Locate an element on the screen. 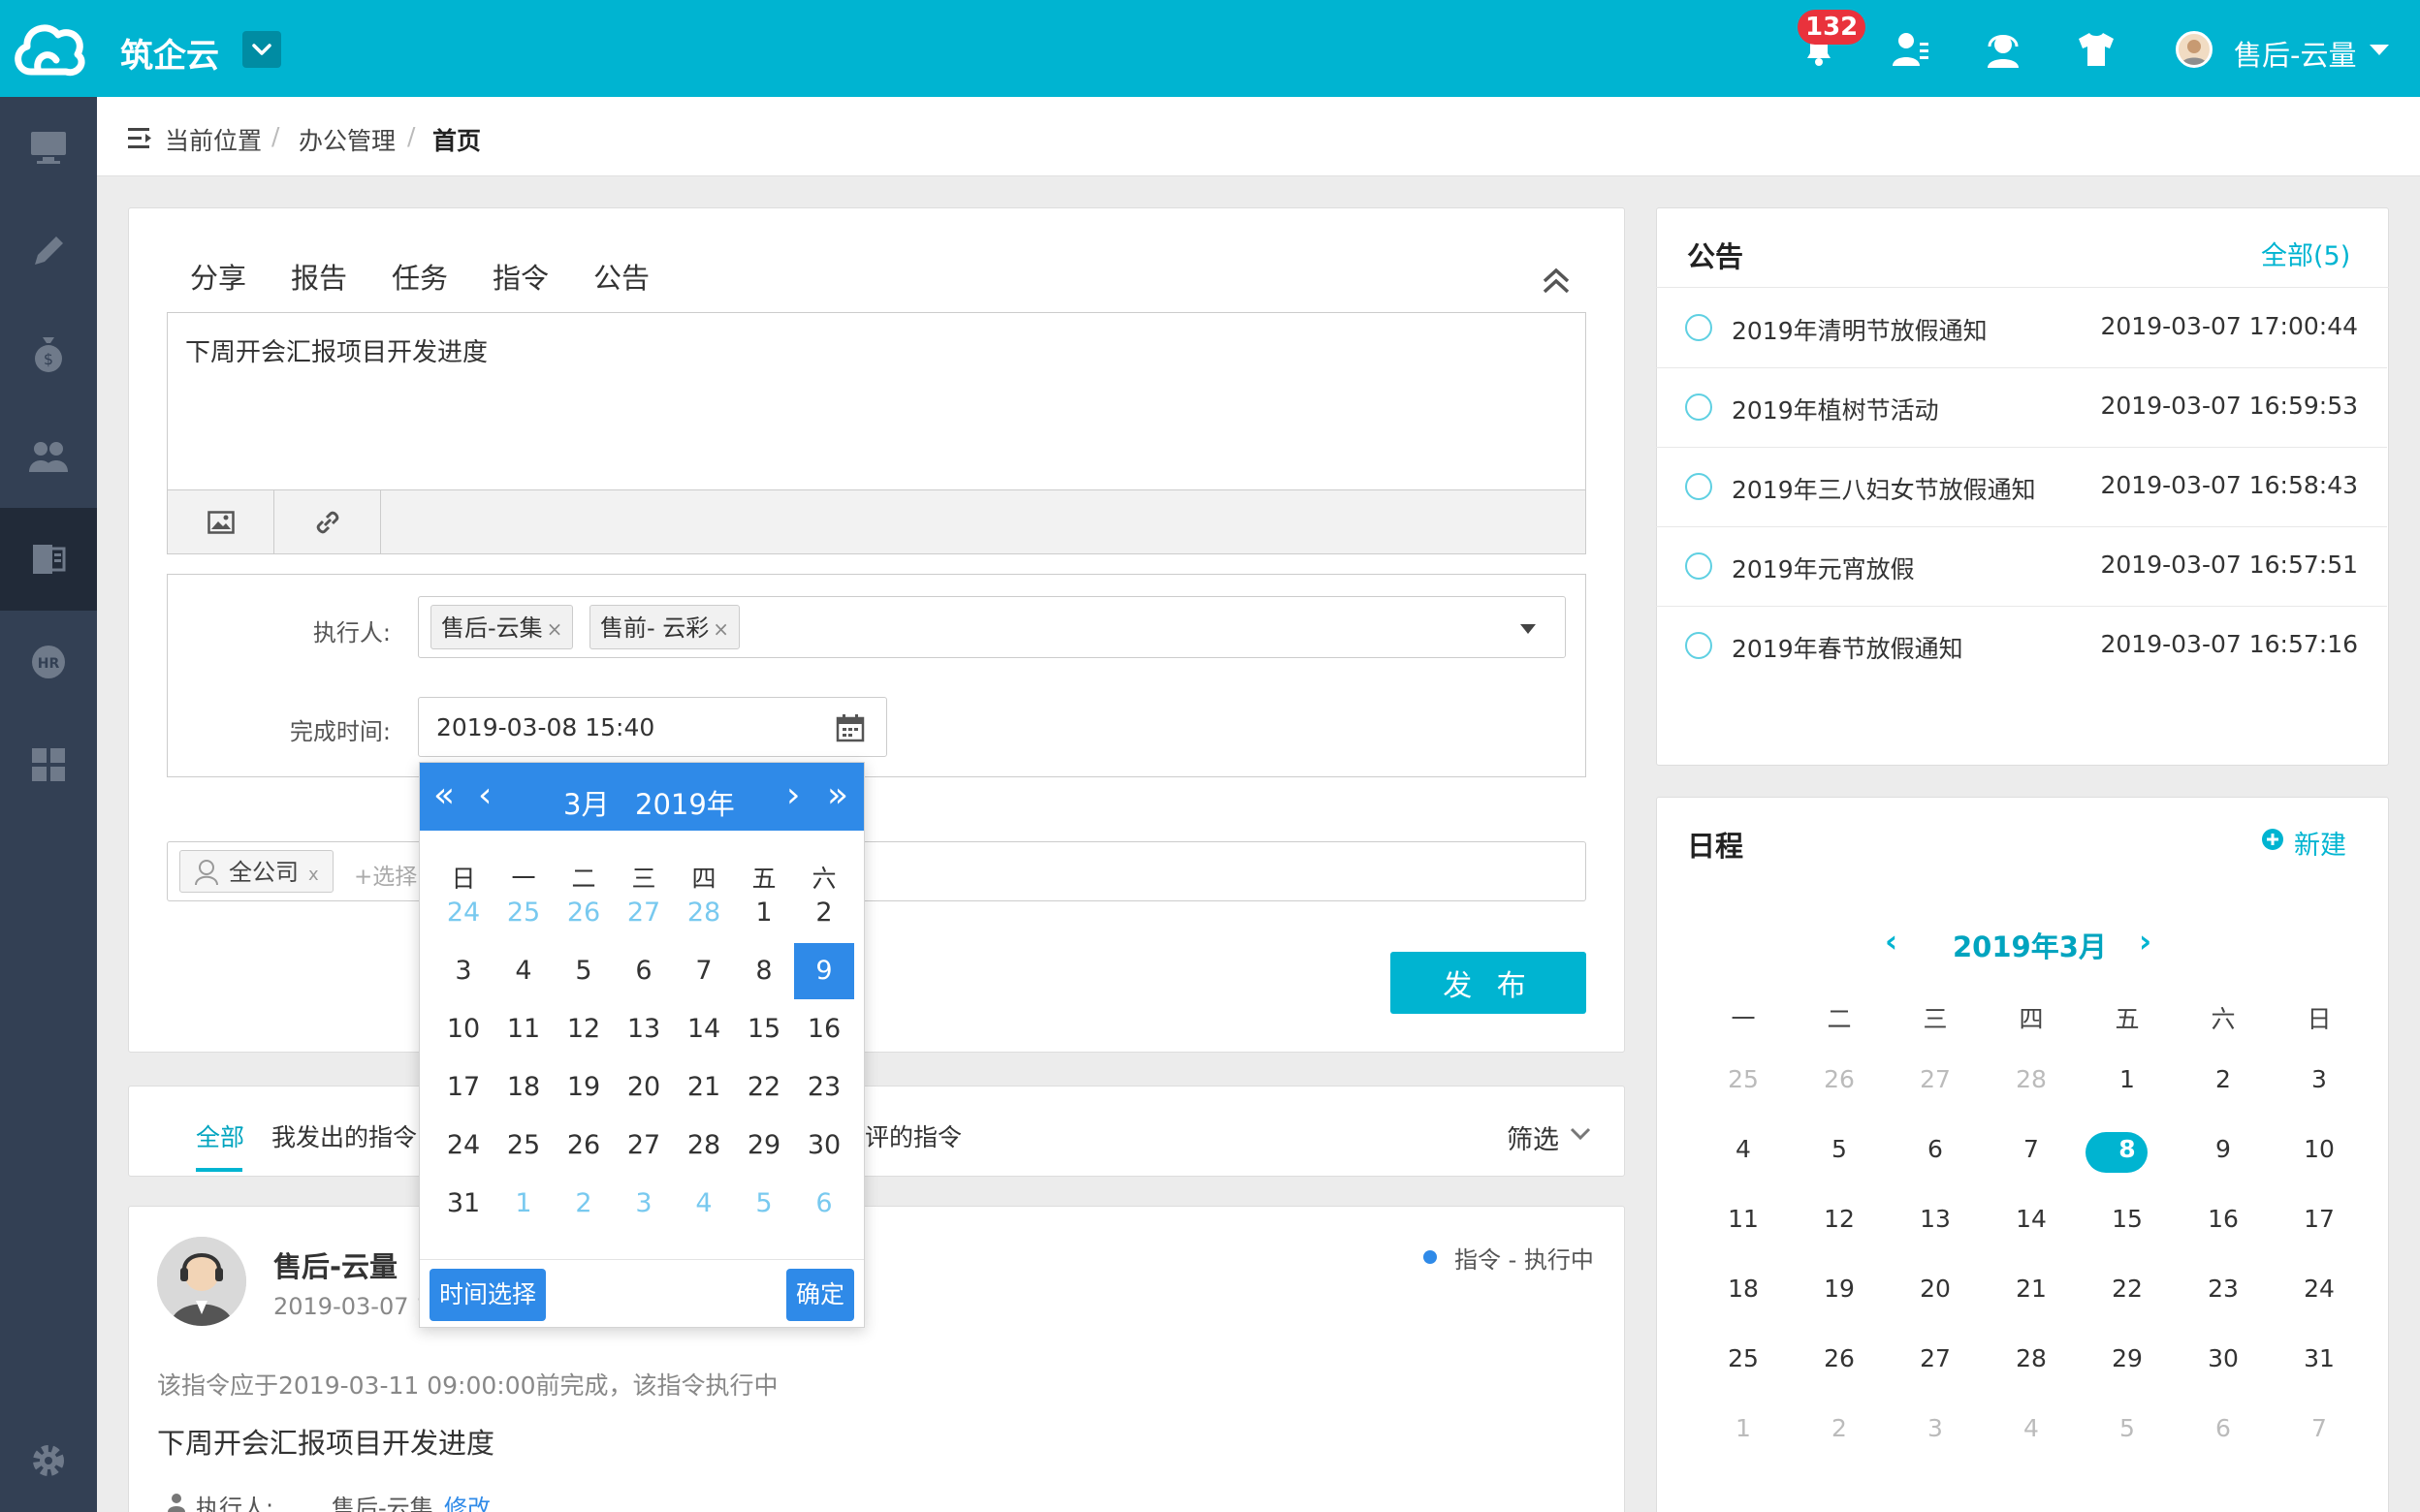  picker-day-cell: 3 is located at coordinates (644, 1204).